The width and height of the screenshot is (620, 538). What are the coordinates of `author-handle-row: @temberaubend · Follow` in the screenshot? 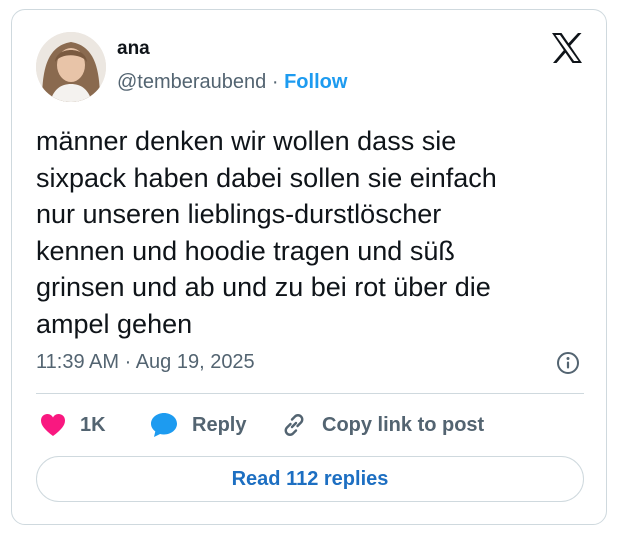 It's located at (232, 82).